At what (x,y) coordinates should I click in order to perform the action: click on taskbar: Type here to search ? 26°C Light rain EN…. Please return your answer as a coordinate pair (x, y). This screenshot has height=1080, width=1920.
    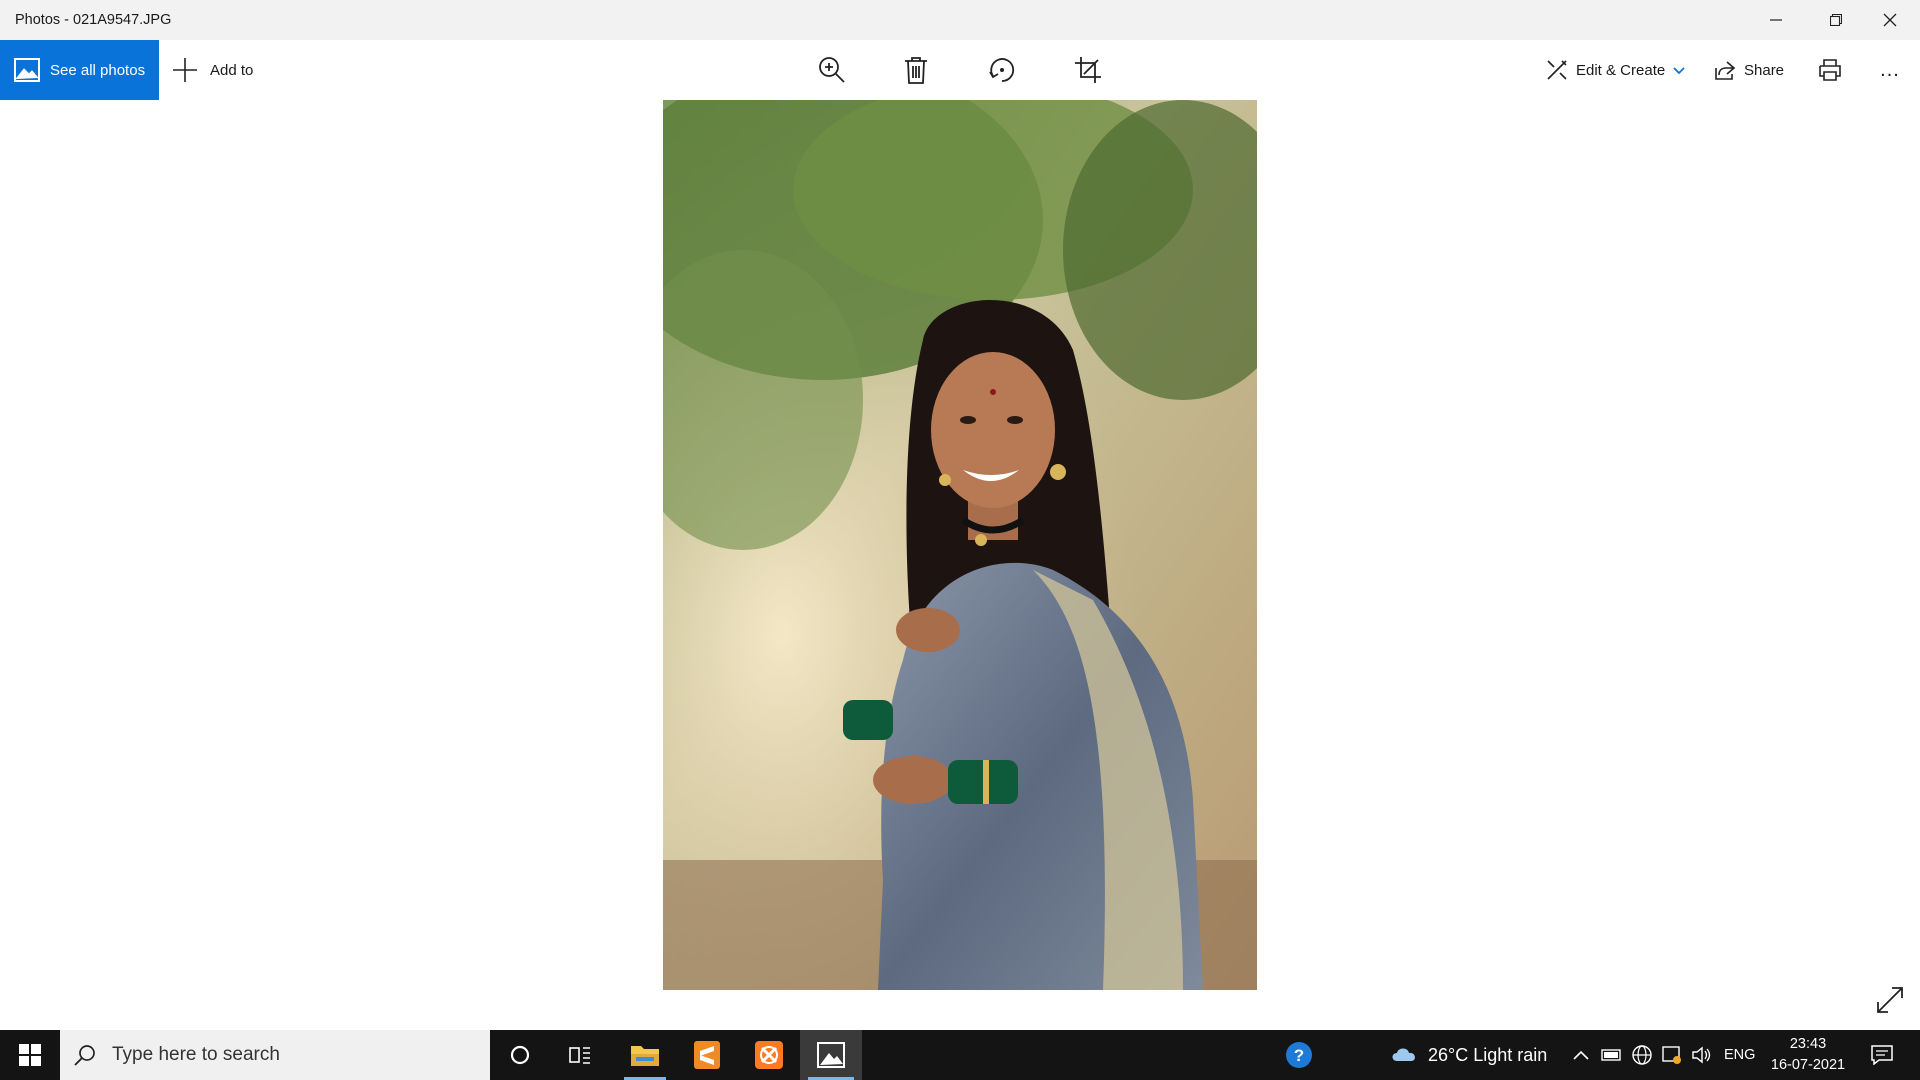
    Looking at the image, I should click on (960, 1055).